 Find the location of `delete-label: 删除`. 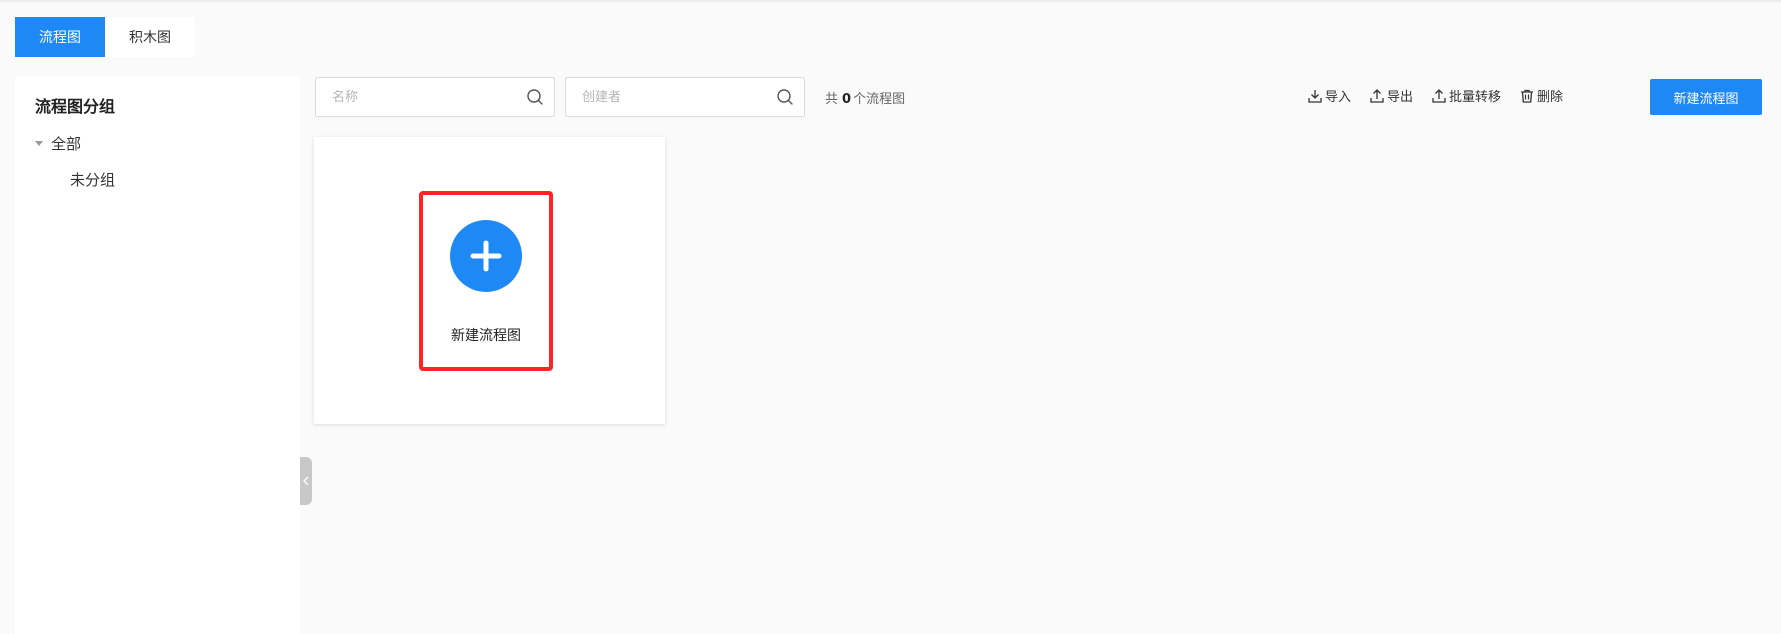

delete-label: 删除 is located at coordinates (1549, 97).